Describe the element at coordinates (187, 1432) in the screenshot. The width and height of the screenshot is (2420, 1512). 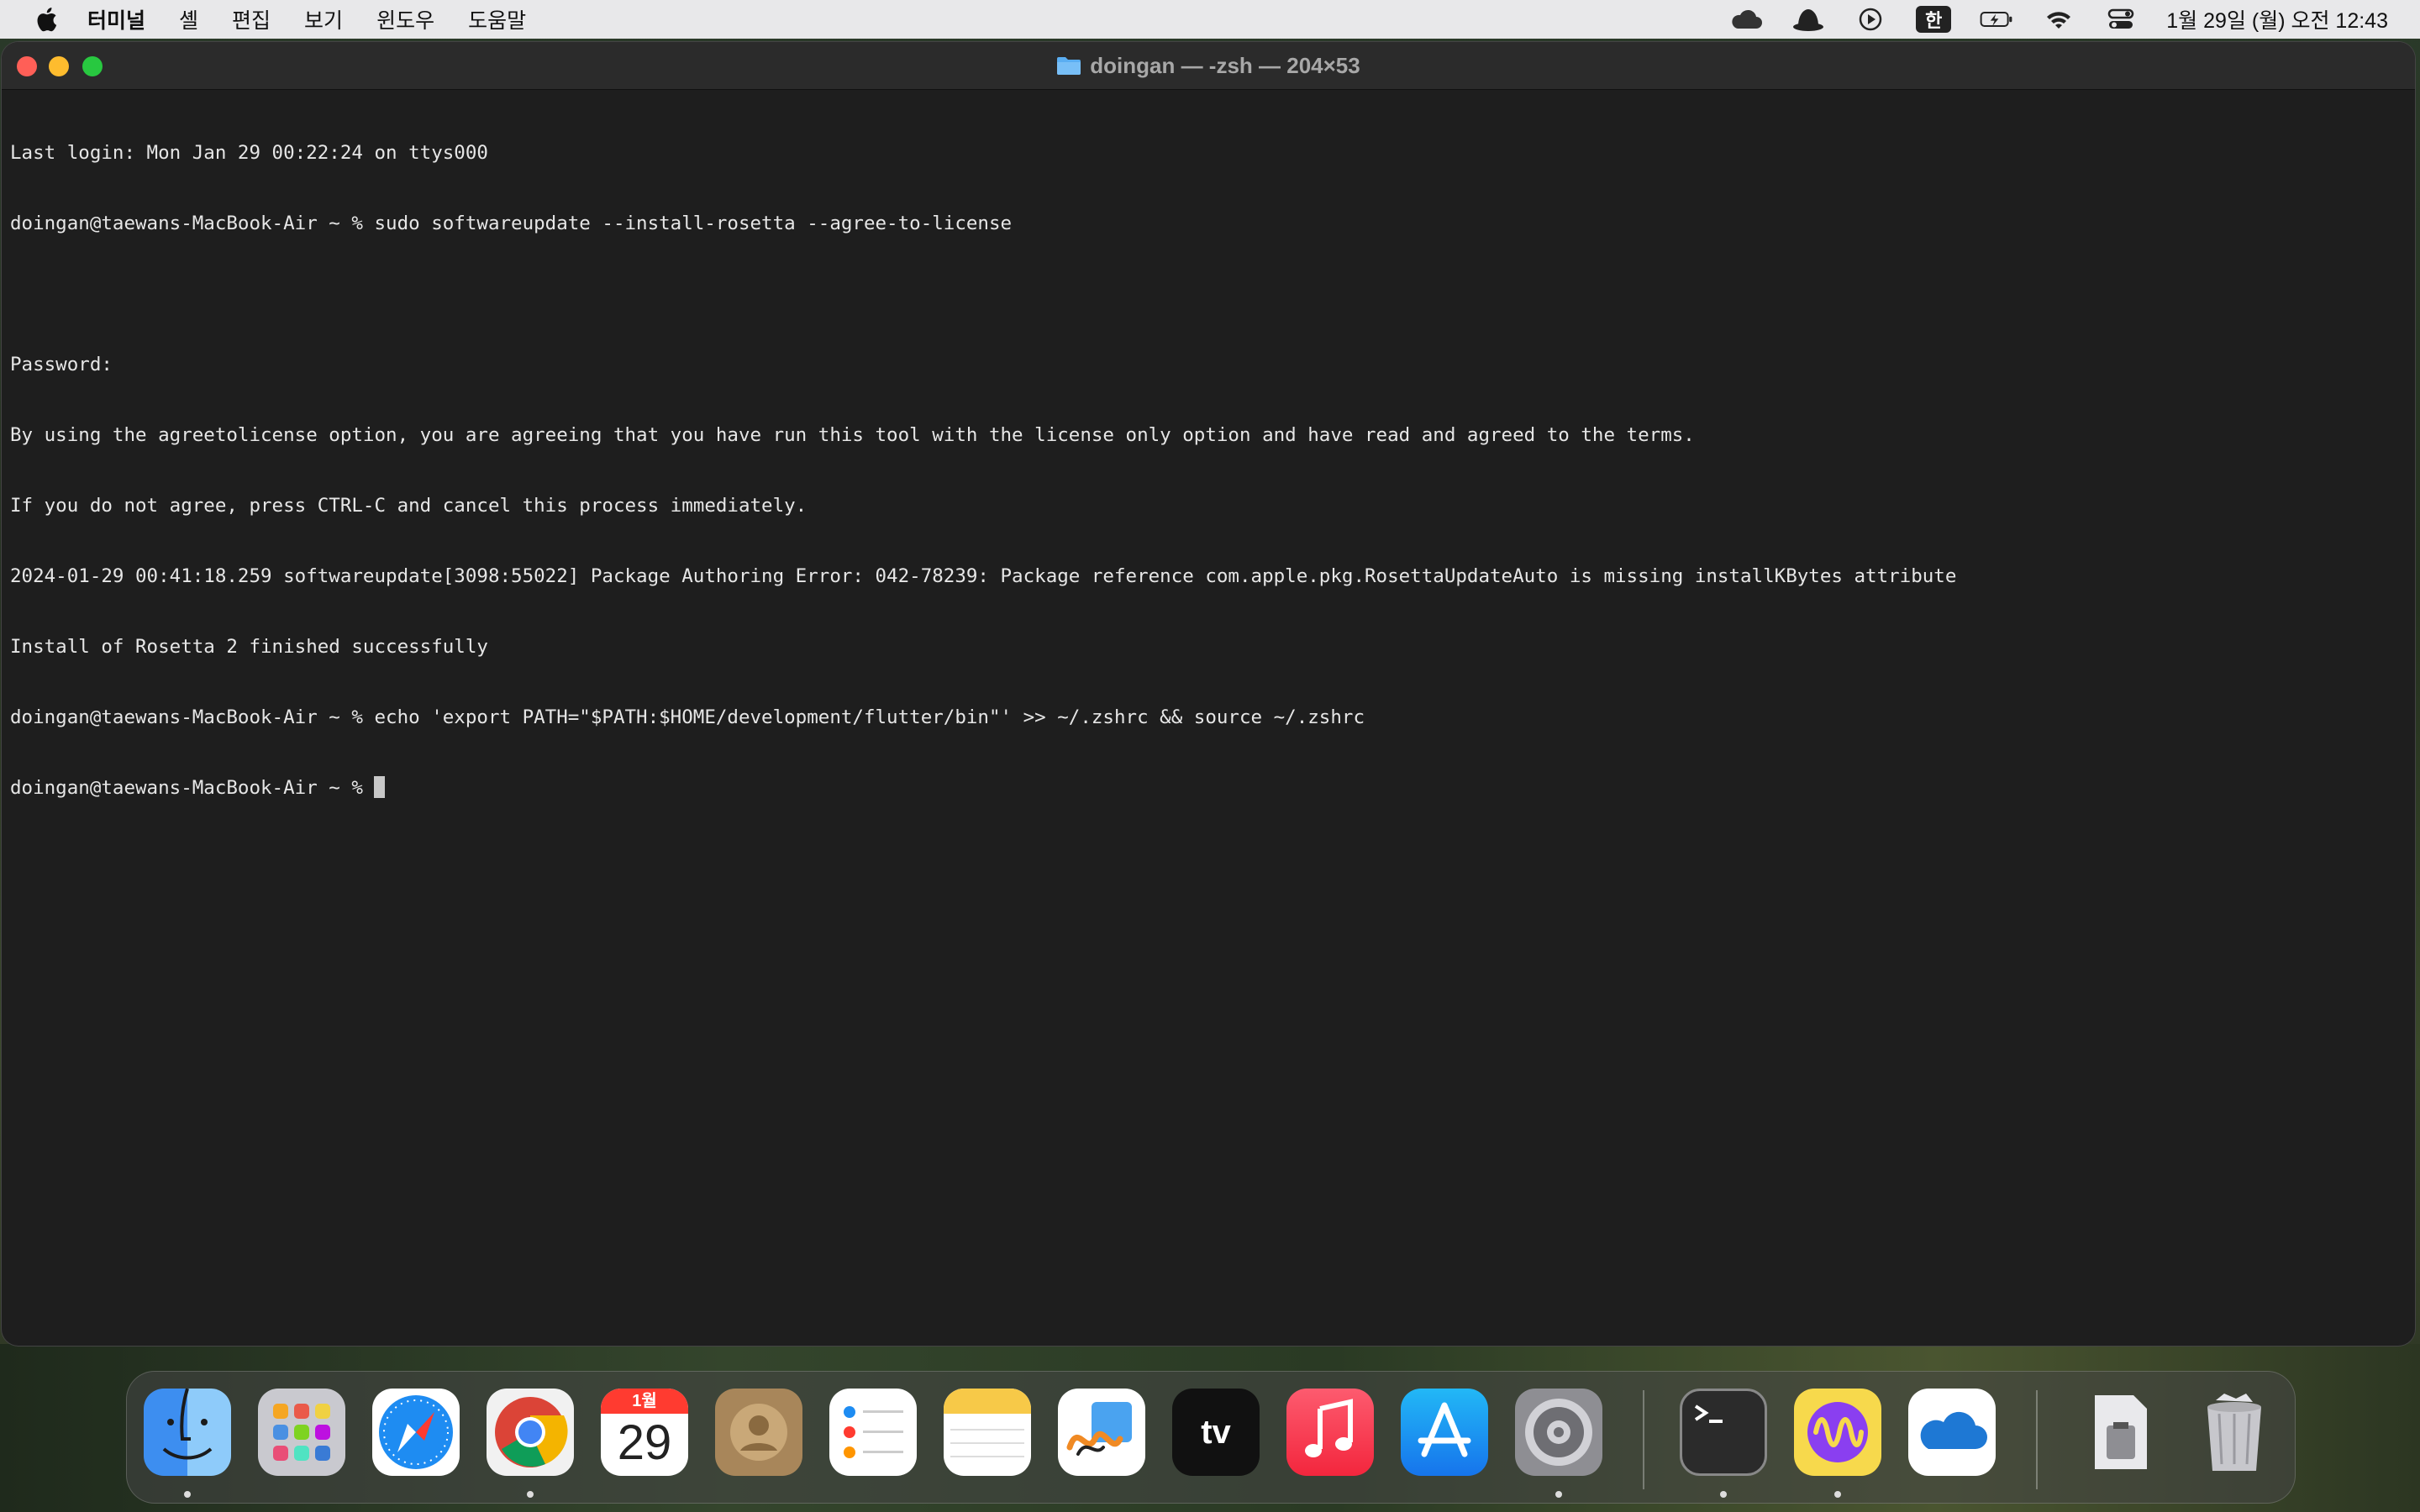
I see `finder-icon` at that location.